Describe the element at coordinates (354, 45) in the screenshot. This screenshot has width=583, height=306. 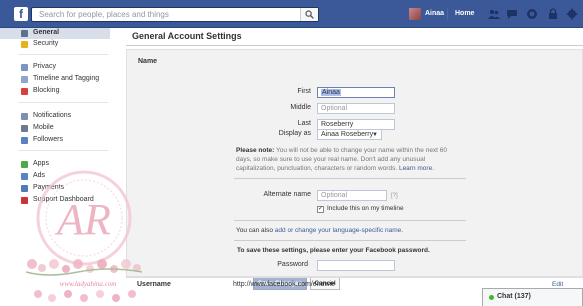
I see `title-divider` at that location.